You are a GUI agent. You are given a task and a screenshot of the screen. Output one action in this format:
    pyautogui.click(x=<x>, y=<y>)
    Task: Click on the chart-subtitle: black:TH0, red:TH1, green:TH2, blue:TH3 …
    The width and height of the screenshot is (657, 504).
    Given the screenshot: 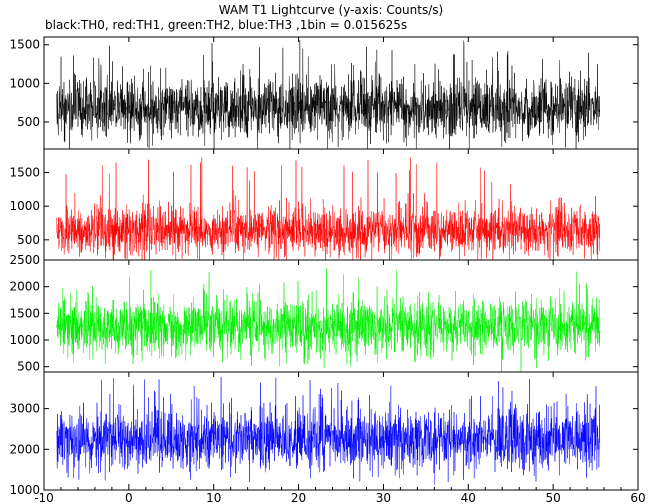 What is the action you would take?
    pyautogui.click(x=226, y=25)
    